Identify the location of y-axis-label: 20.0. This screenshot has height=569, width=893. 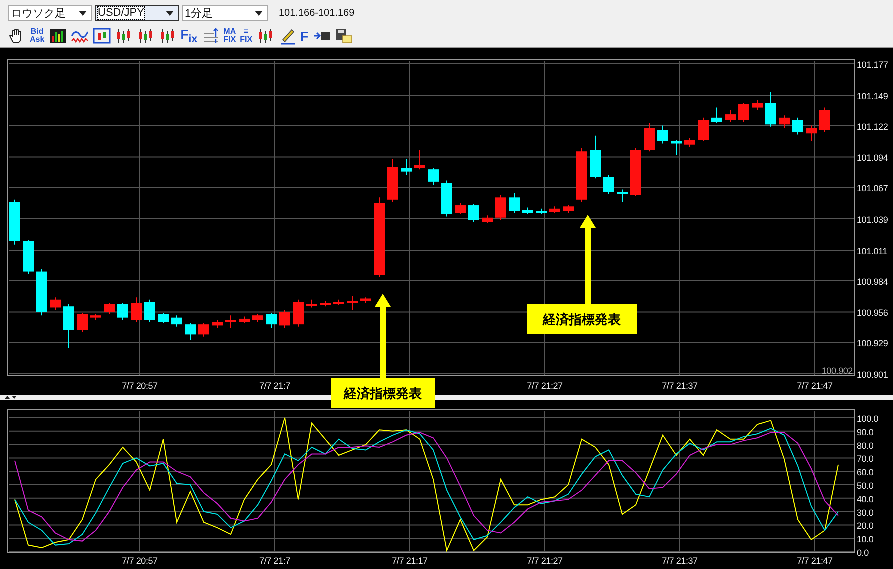
(865, 526).